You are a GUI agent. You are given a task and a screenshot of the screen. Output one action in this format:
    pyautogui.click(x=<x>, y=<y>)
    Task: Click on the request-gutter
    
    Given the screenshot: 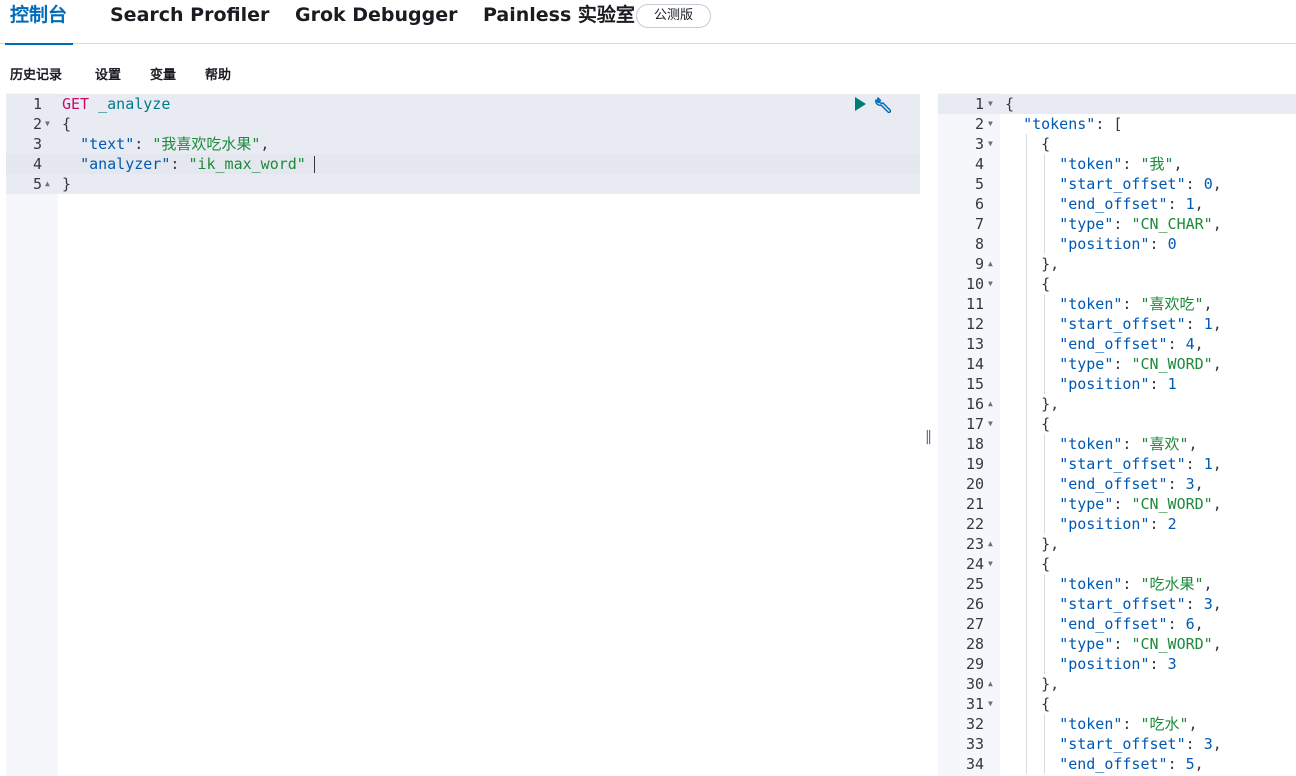 What is the action you would take?
    pyautogui.click(x=32, y=434)
    